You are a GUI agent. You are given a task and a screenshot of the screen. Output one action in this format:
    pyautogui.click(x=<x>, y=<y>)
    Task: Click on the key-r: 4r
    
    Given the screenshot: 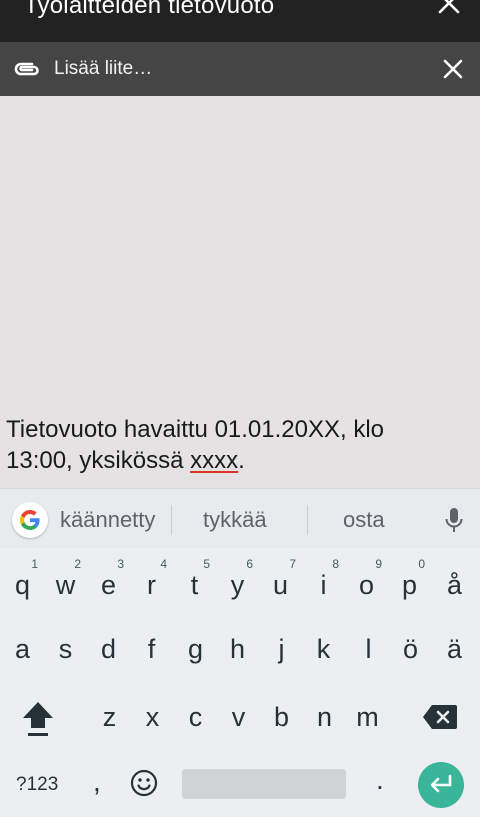 What is the action you would take?
    pyautogui.click(x=151, y=581)
    